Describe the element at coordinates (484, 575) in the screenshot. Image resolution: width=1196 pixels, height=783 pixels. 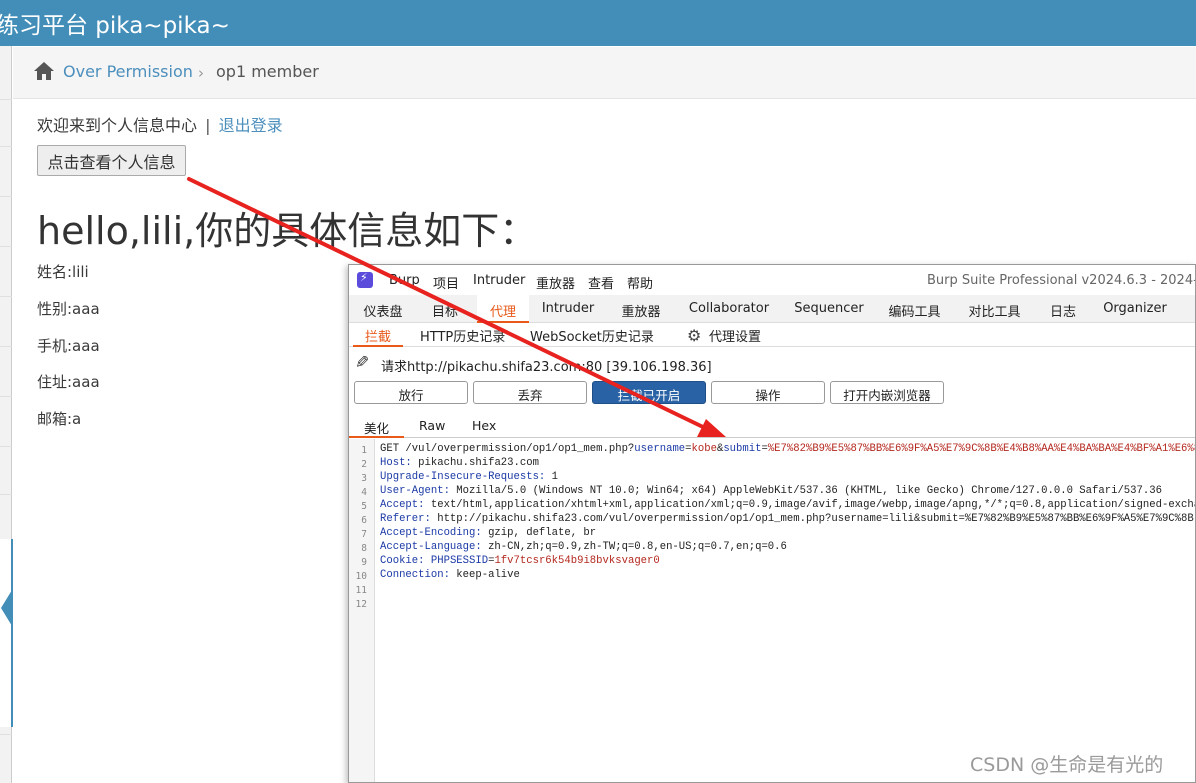
I see `header-value: keep-alive` at that location.